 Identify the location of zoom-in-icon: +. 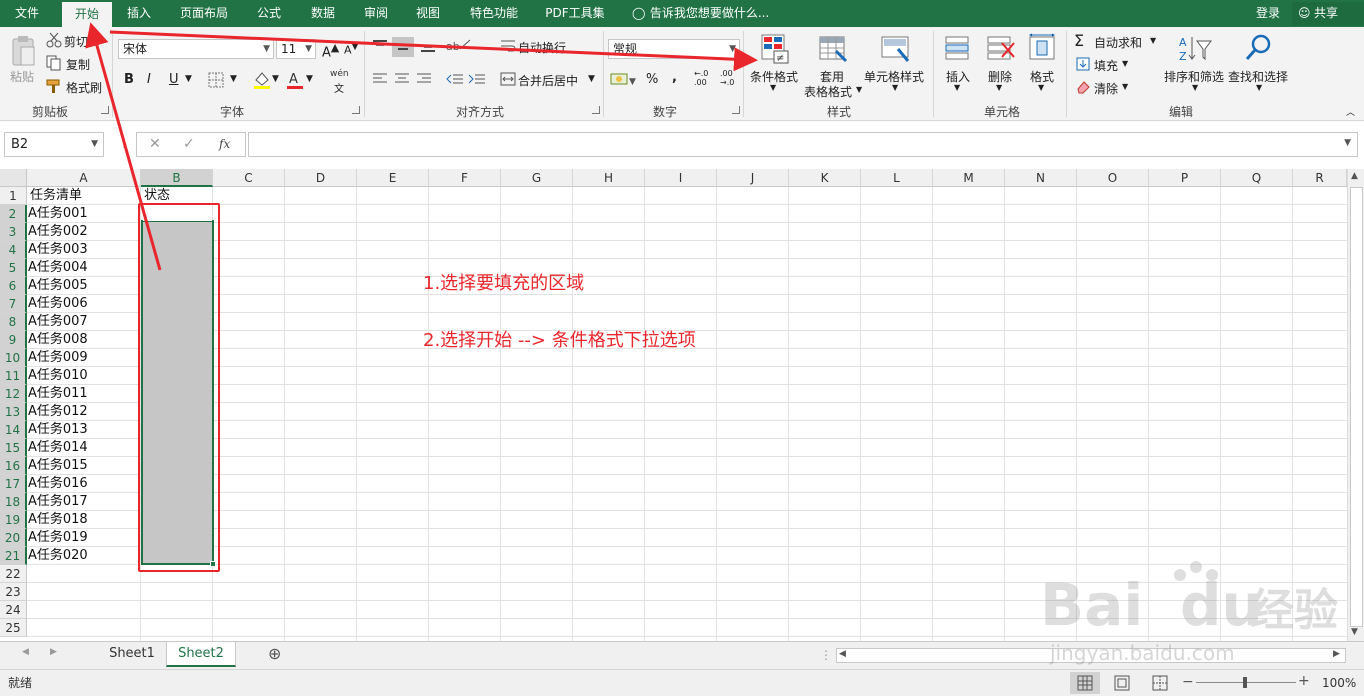
(1304, 681).